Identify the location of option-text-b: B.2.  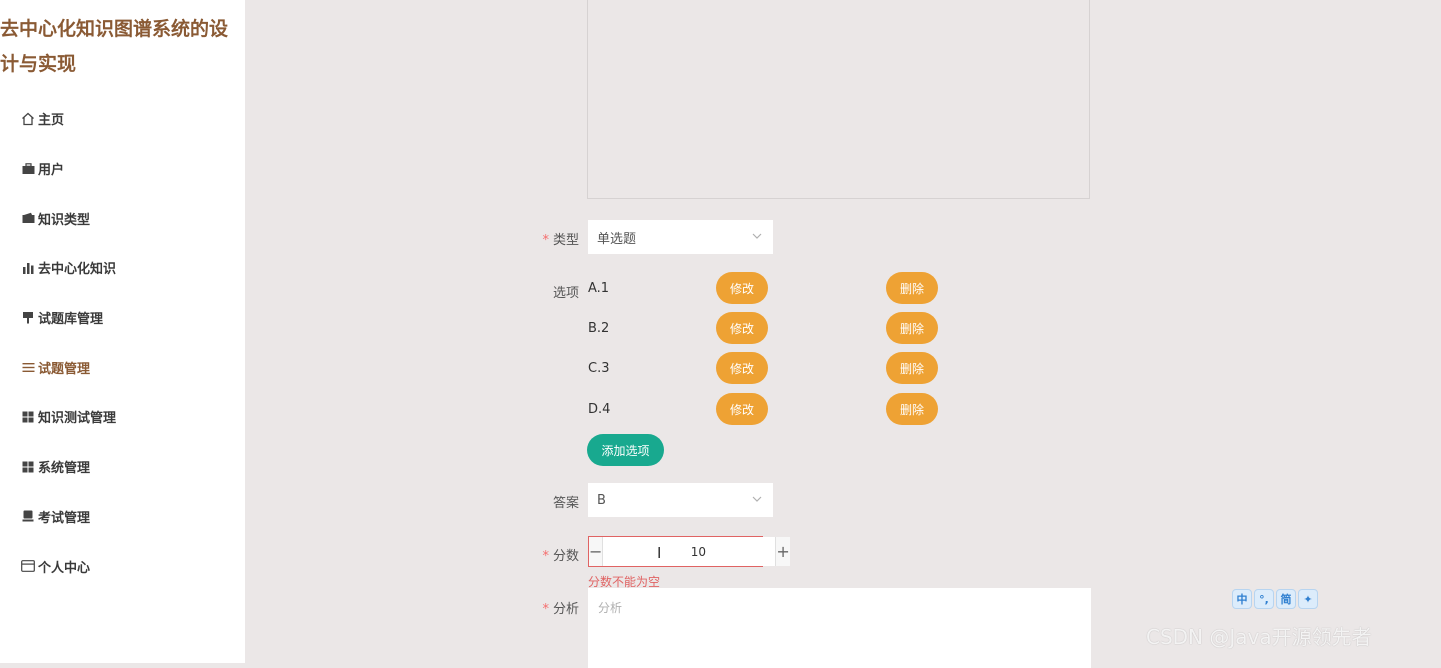
(599, 328).